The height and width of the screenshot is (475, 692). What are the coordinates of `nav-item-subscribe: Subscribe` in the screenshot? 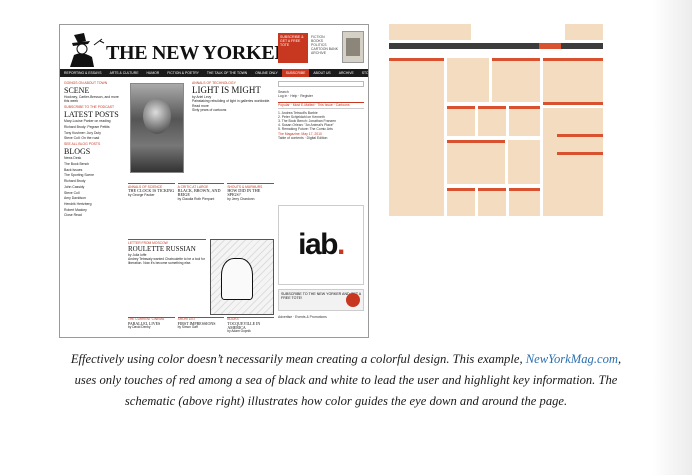 It's located at (295, 73).